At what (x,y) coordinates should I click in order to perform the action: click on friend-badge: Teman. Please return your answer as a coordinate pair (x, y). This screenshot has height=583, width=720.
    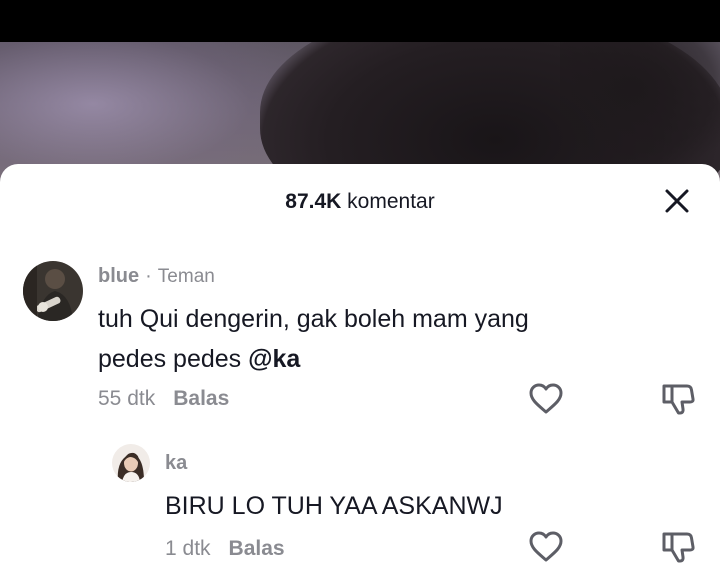
    Looking at the image, I should click on (186, 276).